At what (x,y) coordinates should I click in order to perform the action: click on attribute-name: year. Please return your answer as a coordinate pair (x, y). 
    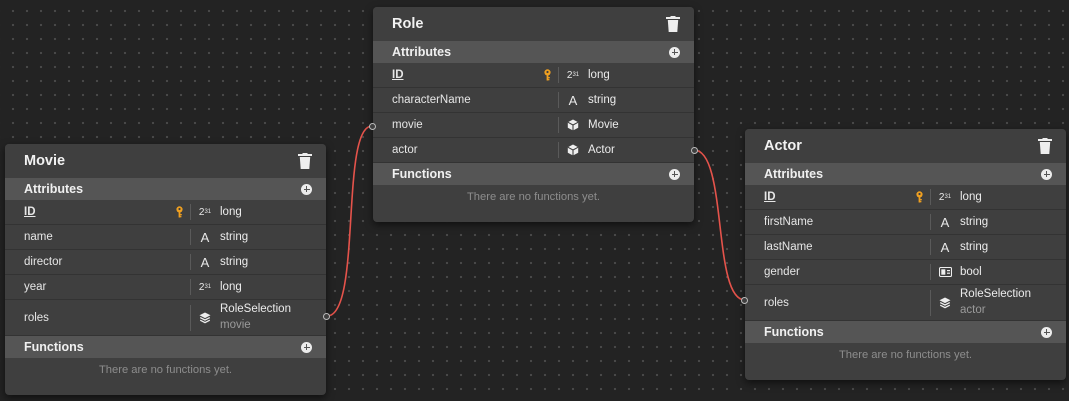
    Looking at the image, I should click on (35, 287).